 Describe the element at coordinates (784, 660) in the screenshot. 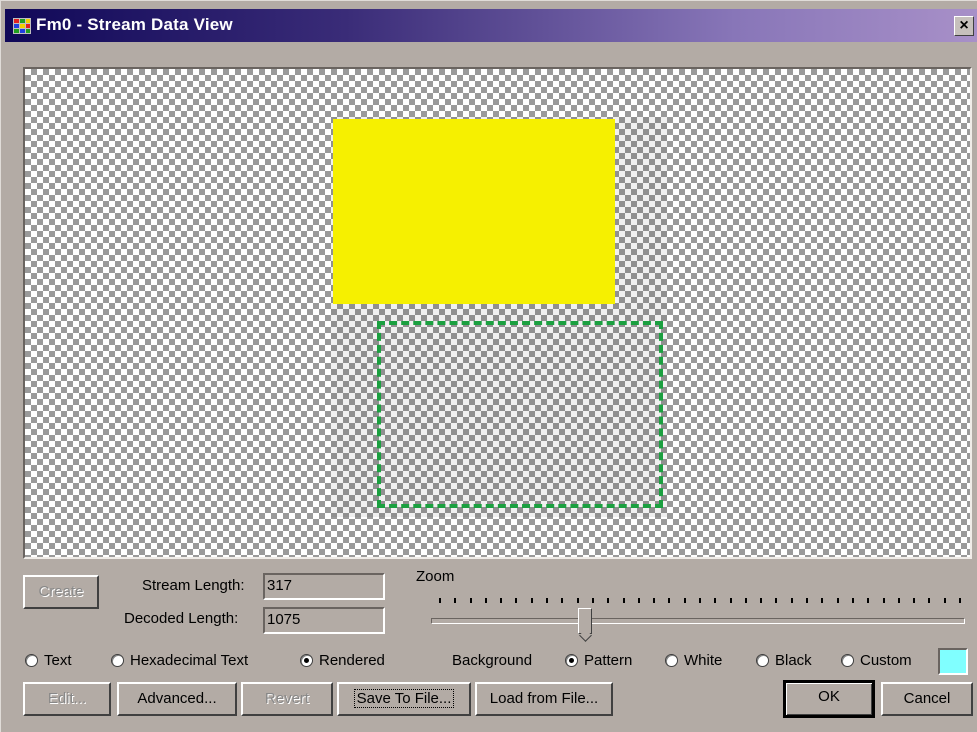

I see `background-black-option: Black` at that location.